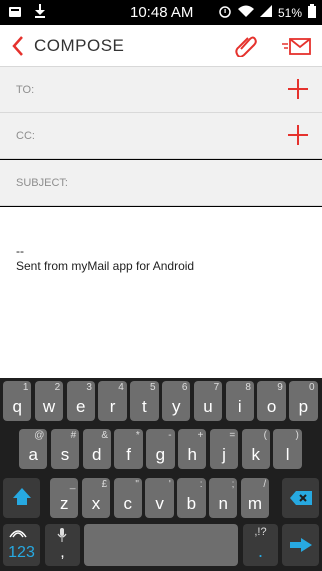 Image resolution: width=322 pixels, height=571 pixels. Describe the element at coordinates (176, 406) in the screenshot. I see `key-label: y` at that location.